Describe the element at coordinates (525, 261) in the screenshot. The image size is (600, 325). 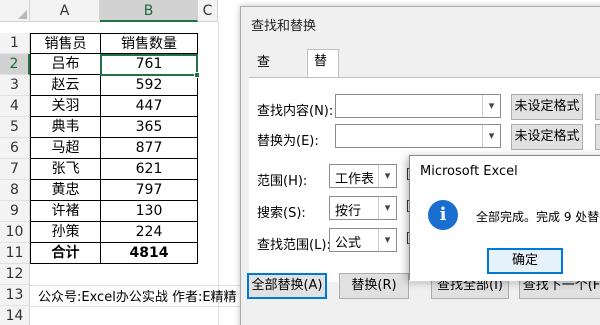
I see `ok-button: 确定` at that location.